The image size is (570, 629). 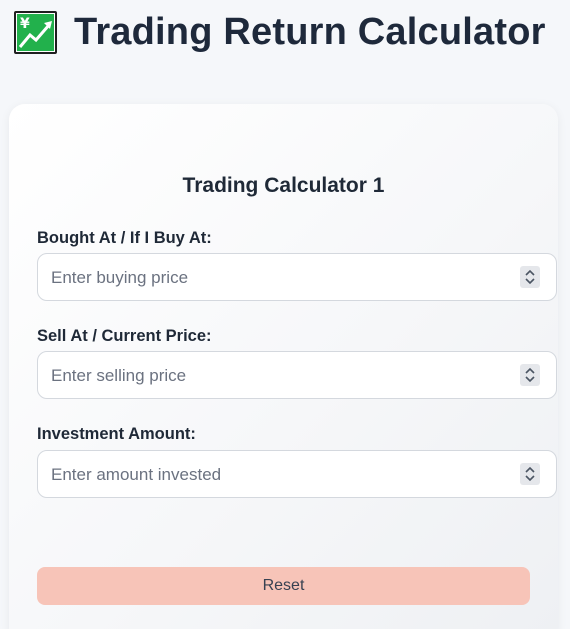 What do you see at coordinates (283, 185) in the screenshot?
I see `calculator-title: Trading Calculator 1` at bounding box center [283, 185].